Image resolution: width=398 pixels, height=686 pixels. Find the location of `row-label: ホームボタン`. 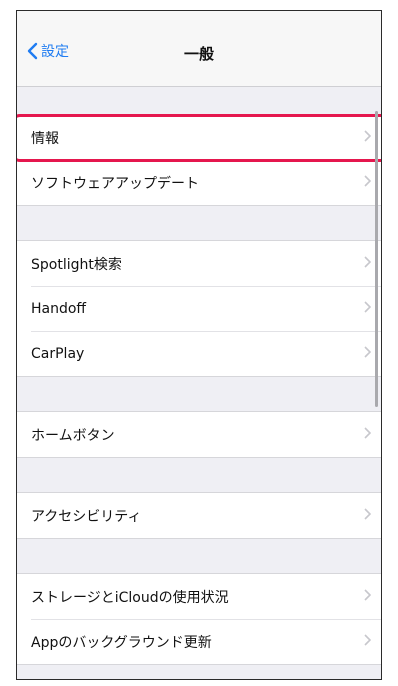

row-label: ホームボタン is located at coordinates (73, 435).